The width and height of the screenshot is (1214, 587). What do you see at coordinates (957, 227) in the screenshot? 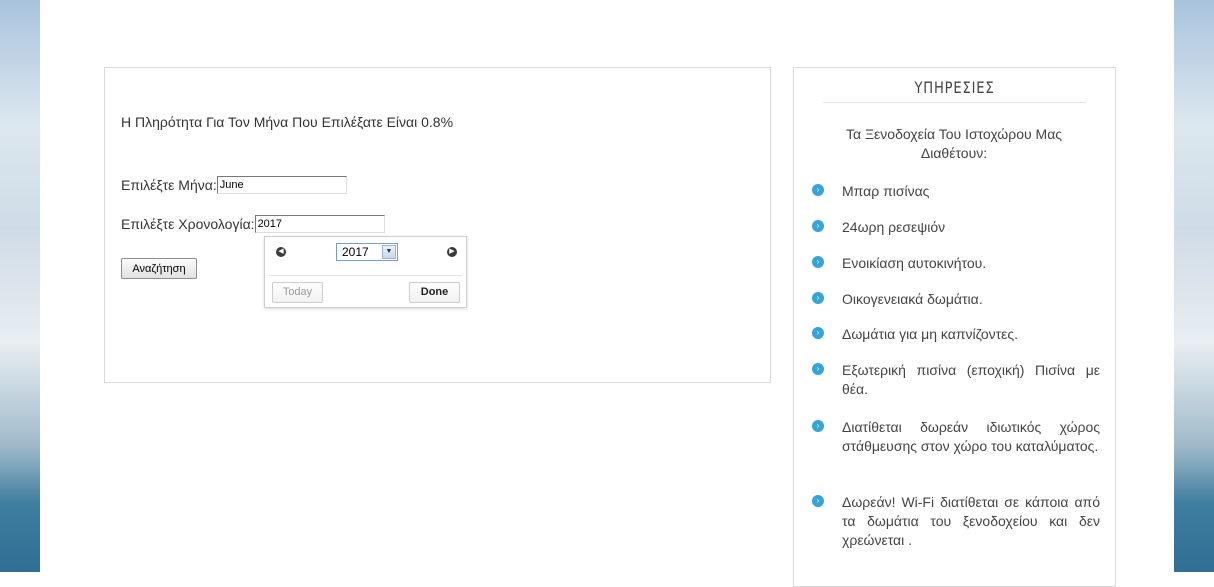
I see `service-item: › 24ωρη ρεσεψιόν` at bounding box center [957, 227].